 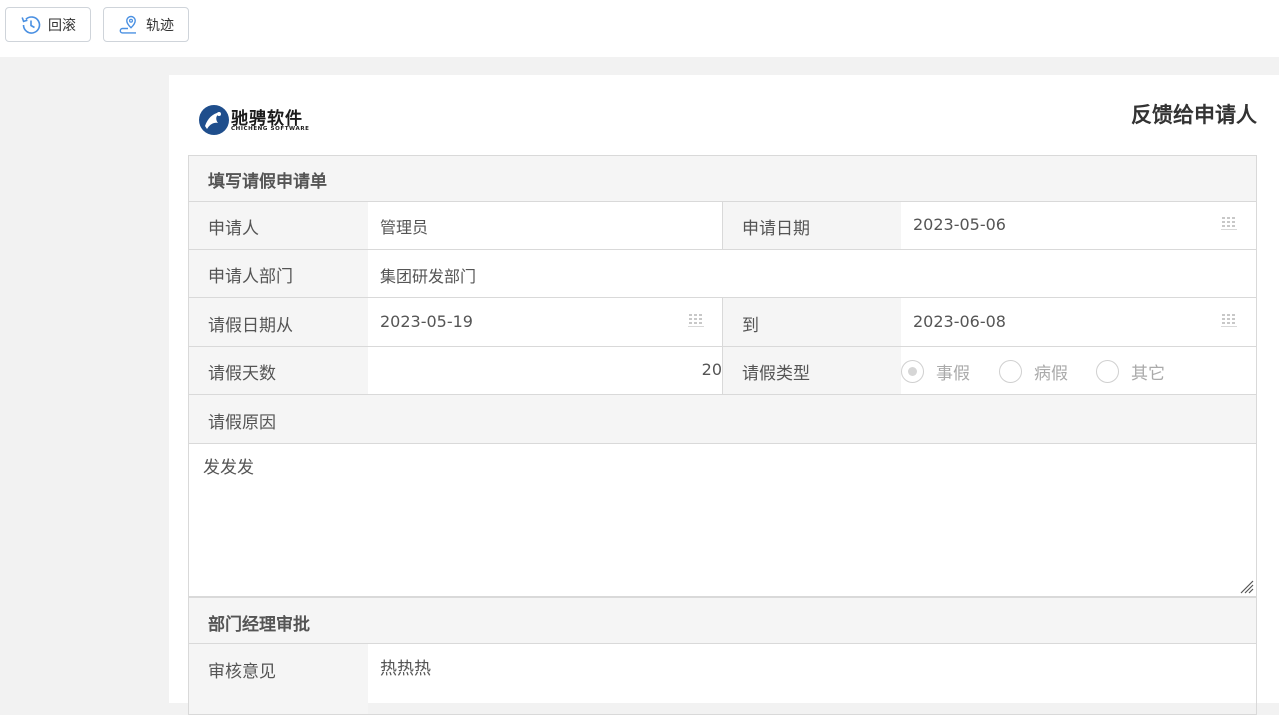 What do you see at coordinates (267, 182) in the screenshot?
I see `section-title: 填写请假申请单` at bounding box center [267, 182].